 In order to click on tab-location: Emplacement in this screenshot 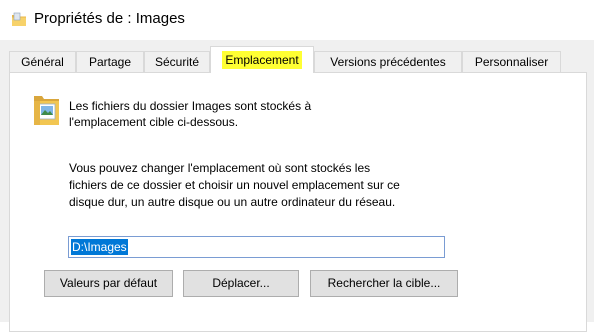, I will do `click(262, 59)`.